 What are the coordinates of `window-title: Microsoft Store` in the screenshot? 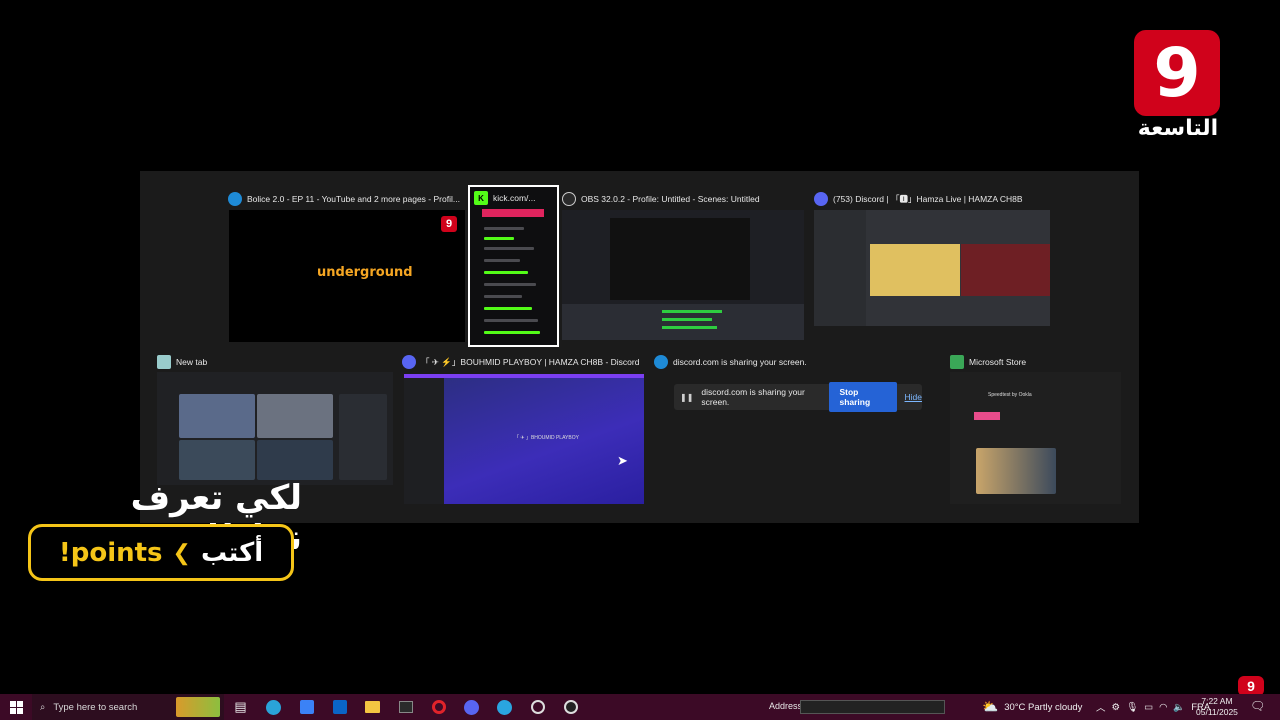 It's located at (998, 362).